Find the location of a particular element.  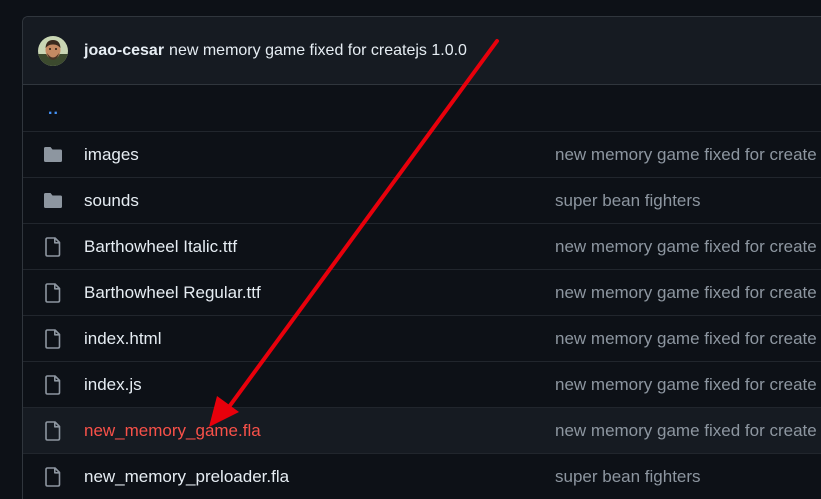

file-name-link: index.js is located at coordinates (113, 385).